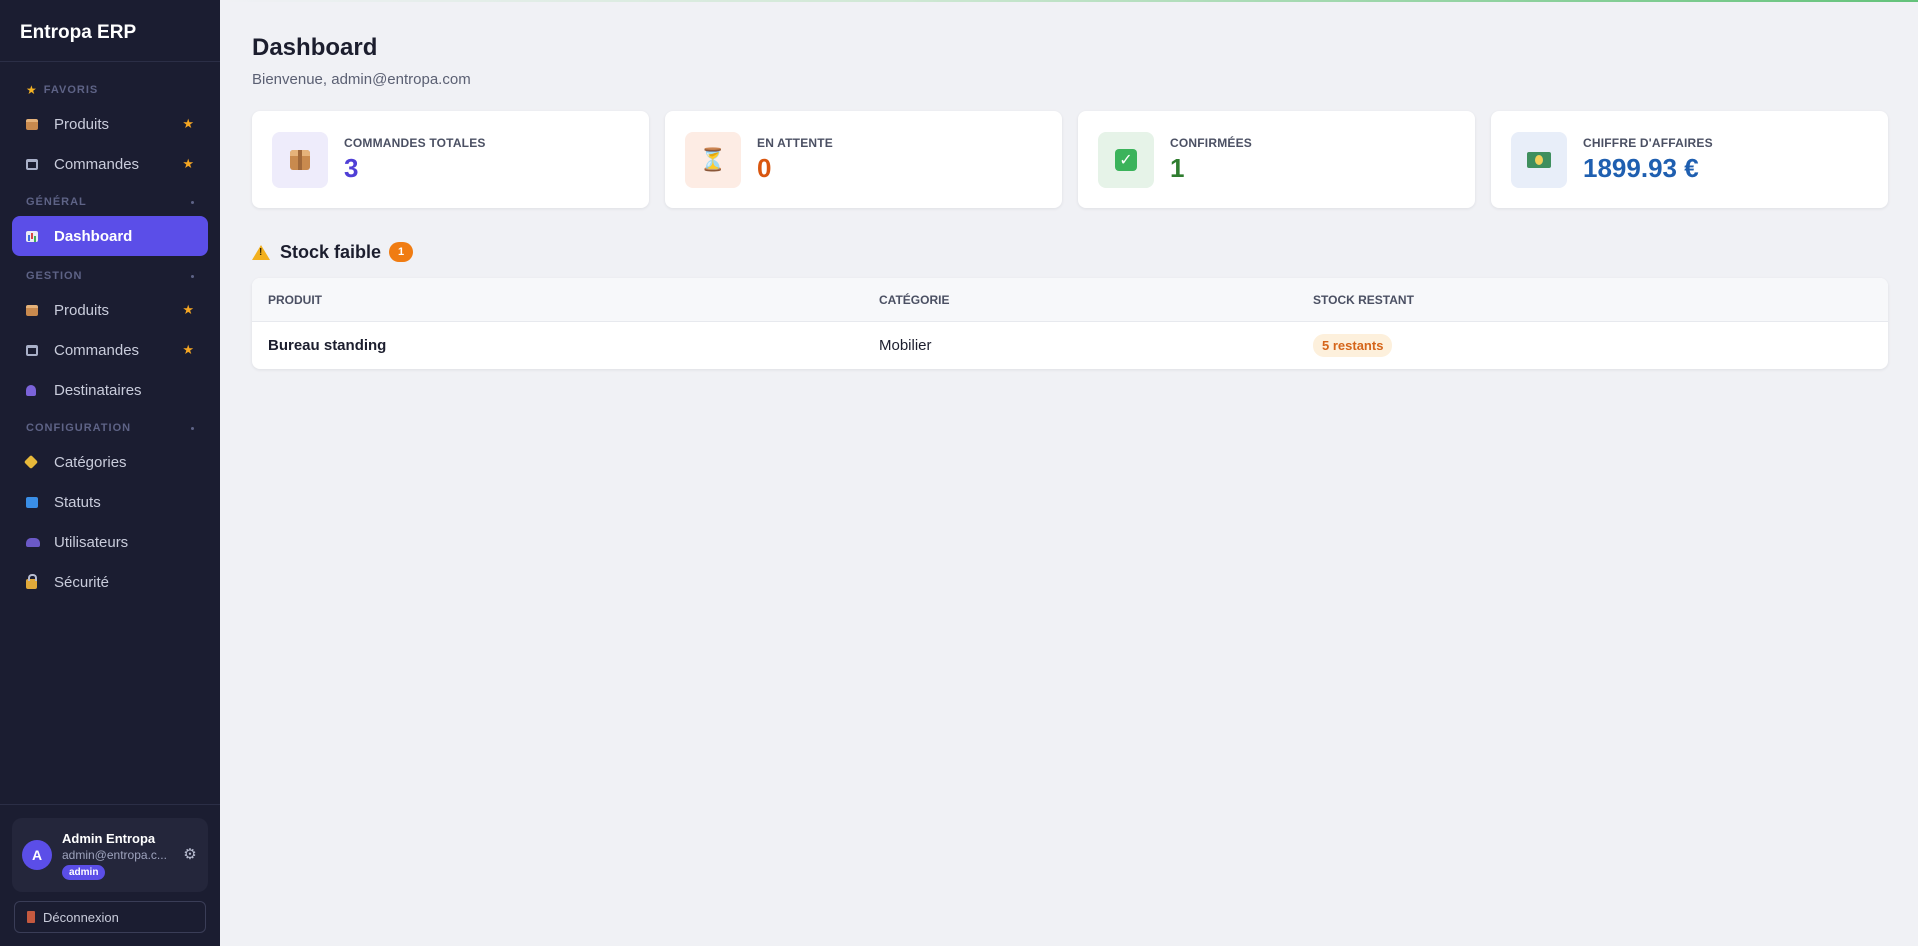 The height and width of the screenshot is (946, 1918). Describe the element at coordinates (71, 90) in the screenshot. I see `section-heading: FAVORIS` at that location.